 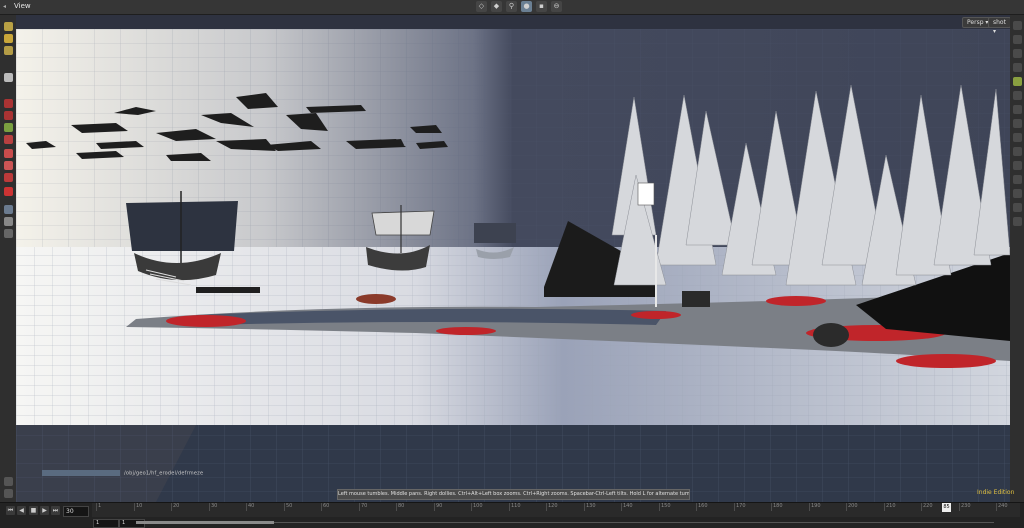 I want to click on timeline-tick-label: 130, so click(x=591, y=506).